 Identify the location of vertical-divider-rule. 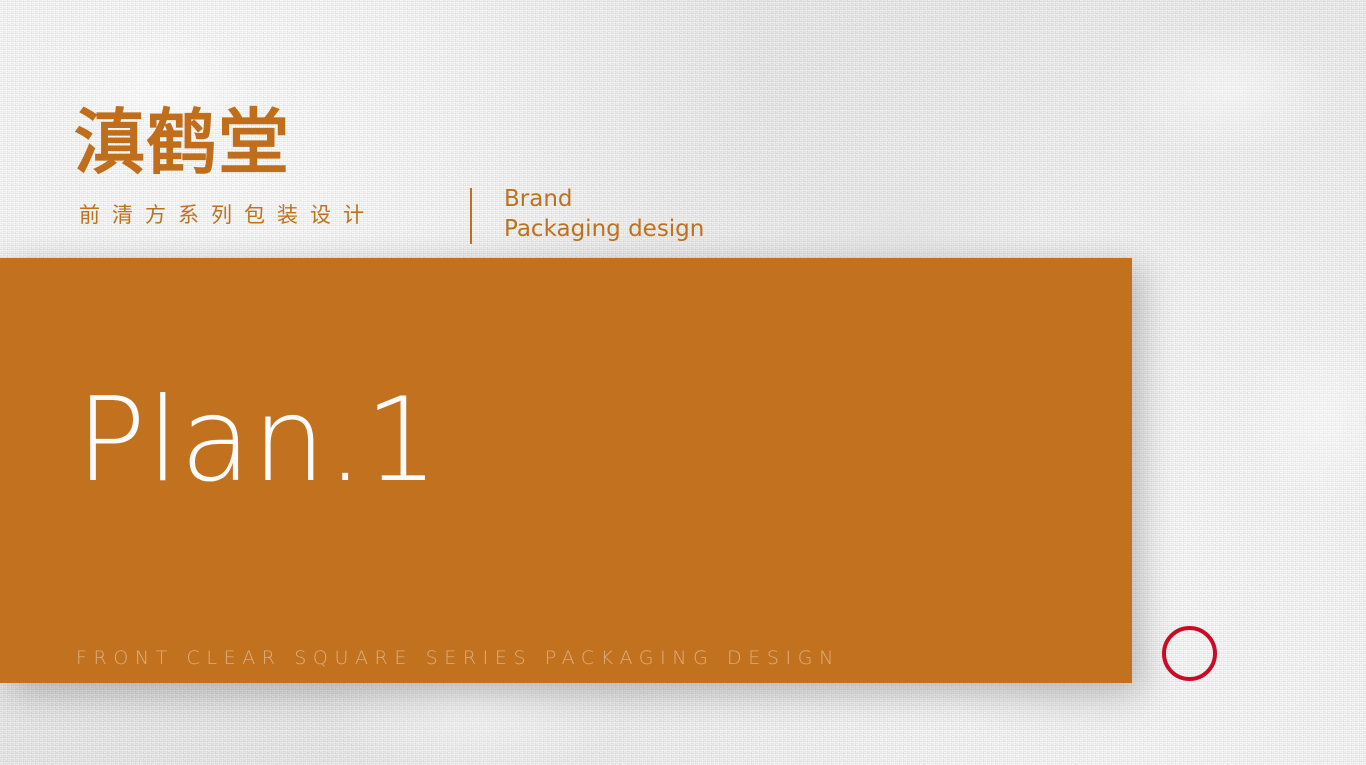
(471, 216).